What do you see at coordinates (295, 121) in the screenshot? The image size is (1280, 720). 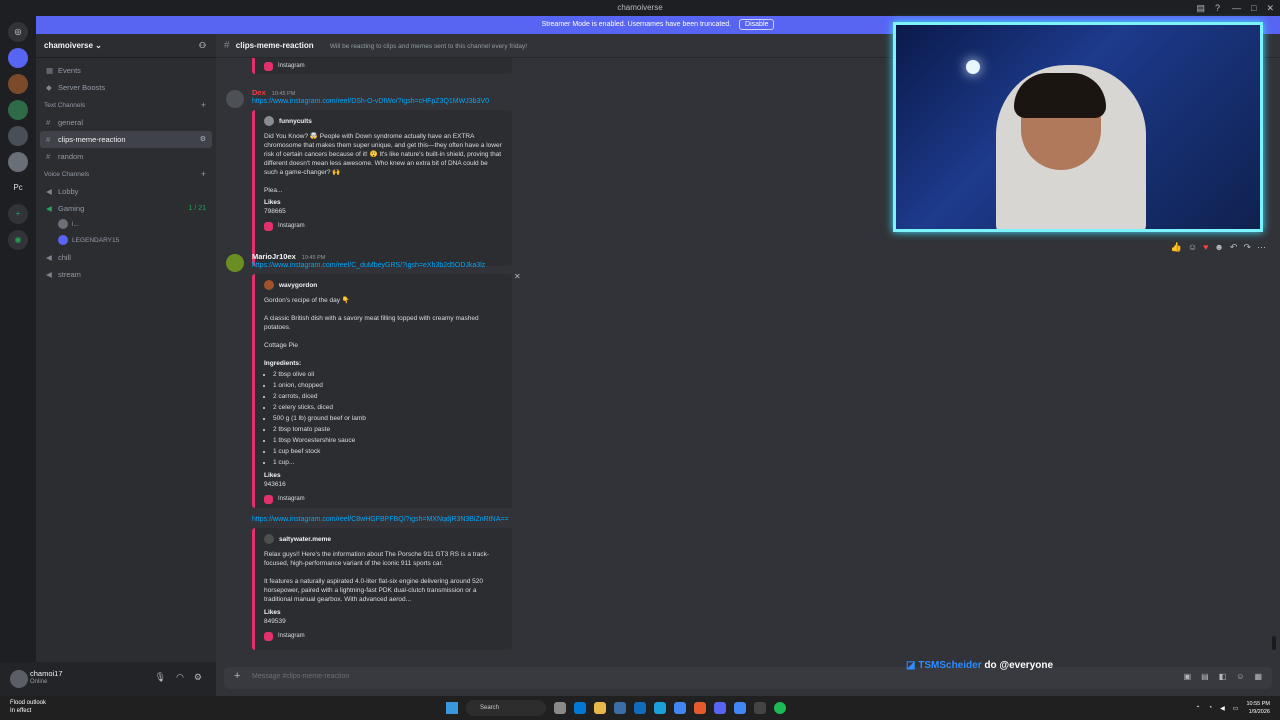 I see `embed-author: funnycults` at bounding box center [295, 121].